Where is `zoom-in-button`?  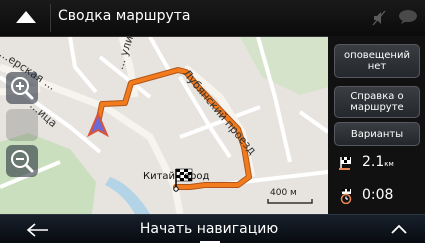 zoom-in-button is located at coordinates (22, 88).